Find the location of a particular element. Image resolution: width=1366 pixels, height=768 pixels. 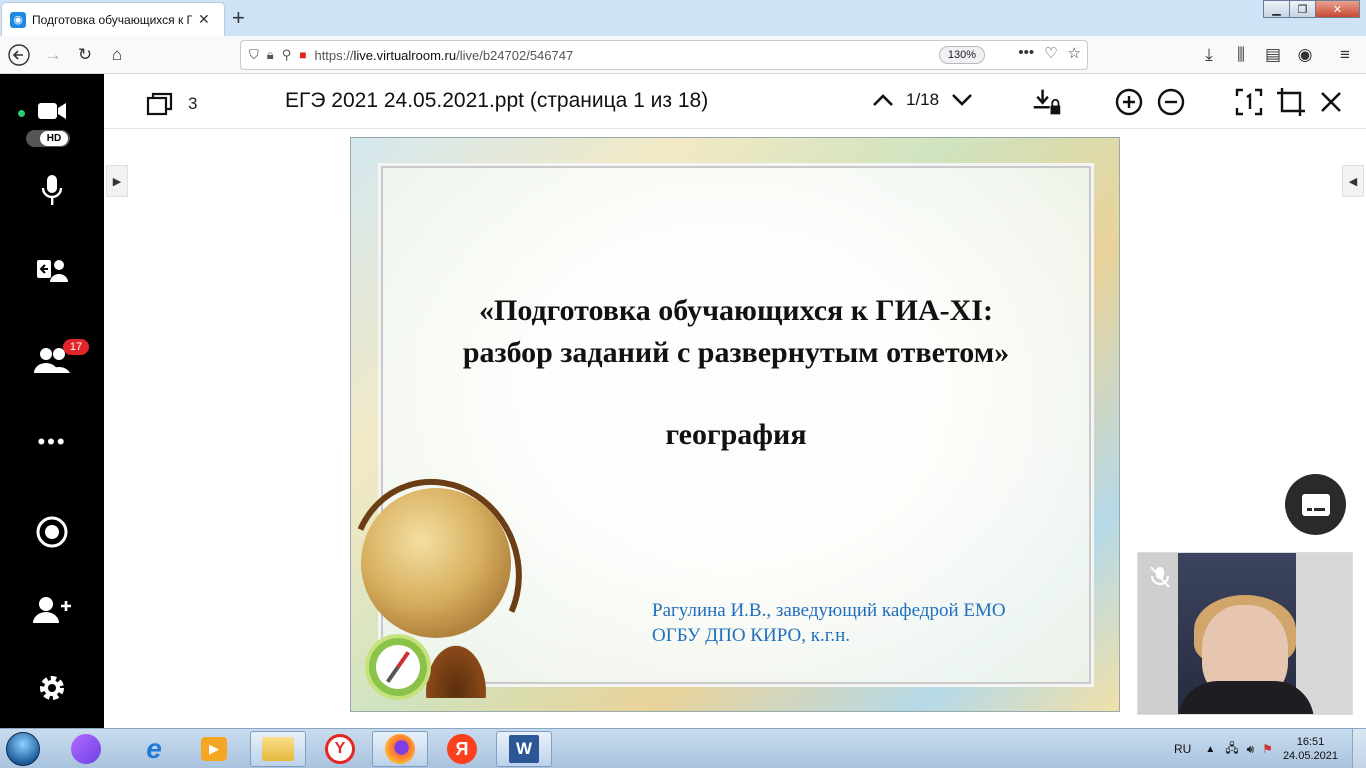

record-button is located at coordinates (52, 532).